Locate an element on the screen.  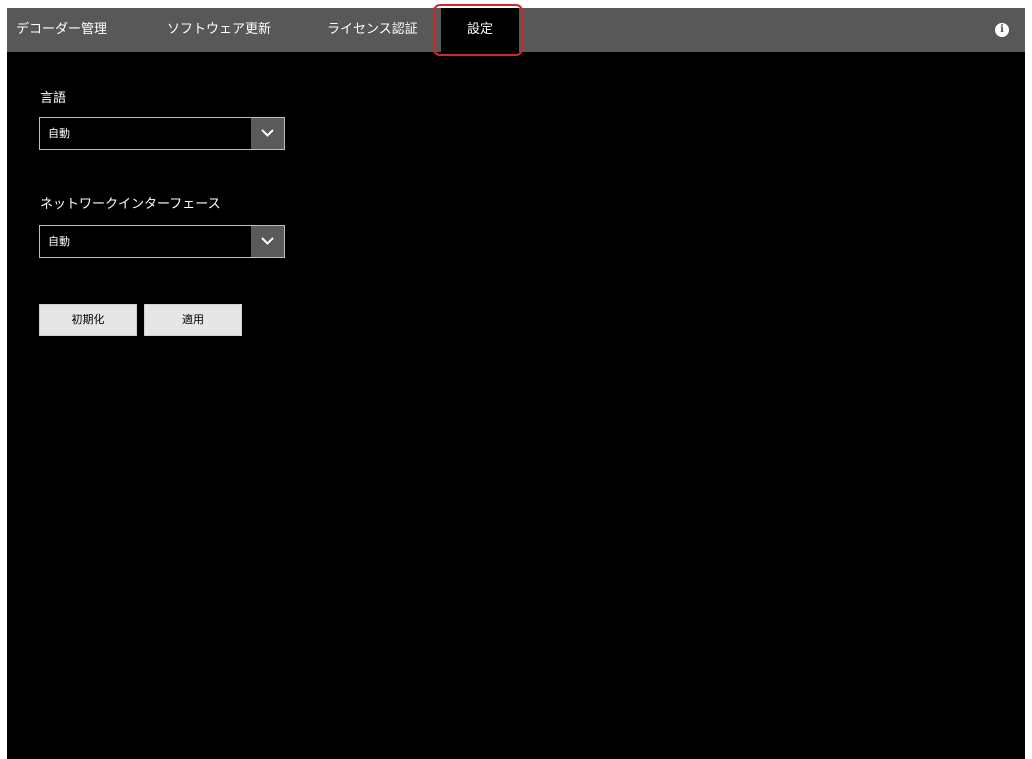
language-label: 言語 is located at coordinates (53, 98).